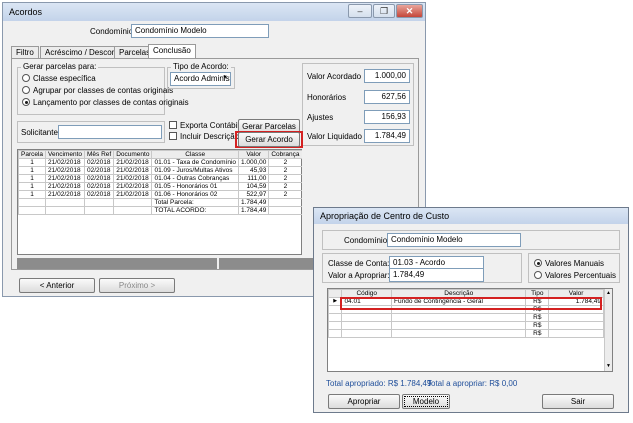 Image resolution: width=633 pixels, height=423 pixels. Describe the element at coordinates (201, 66) in the screenshot. I see `tipo-acordo-title: Tipo de Acordo:` at that location.